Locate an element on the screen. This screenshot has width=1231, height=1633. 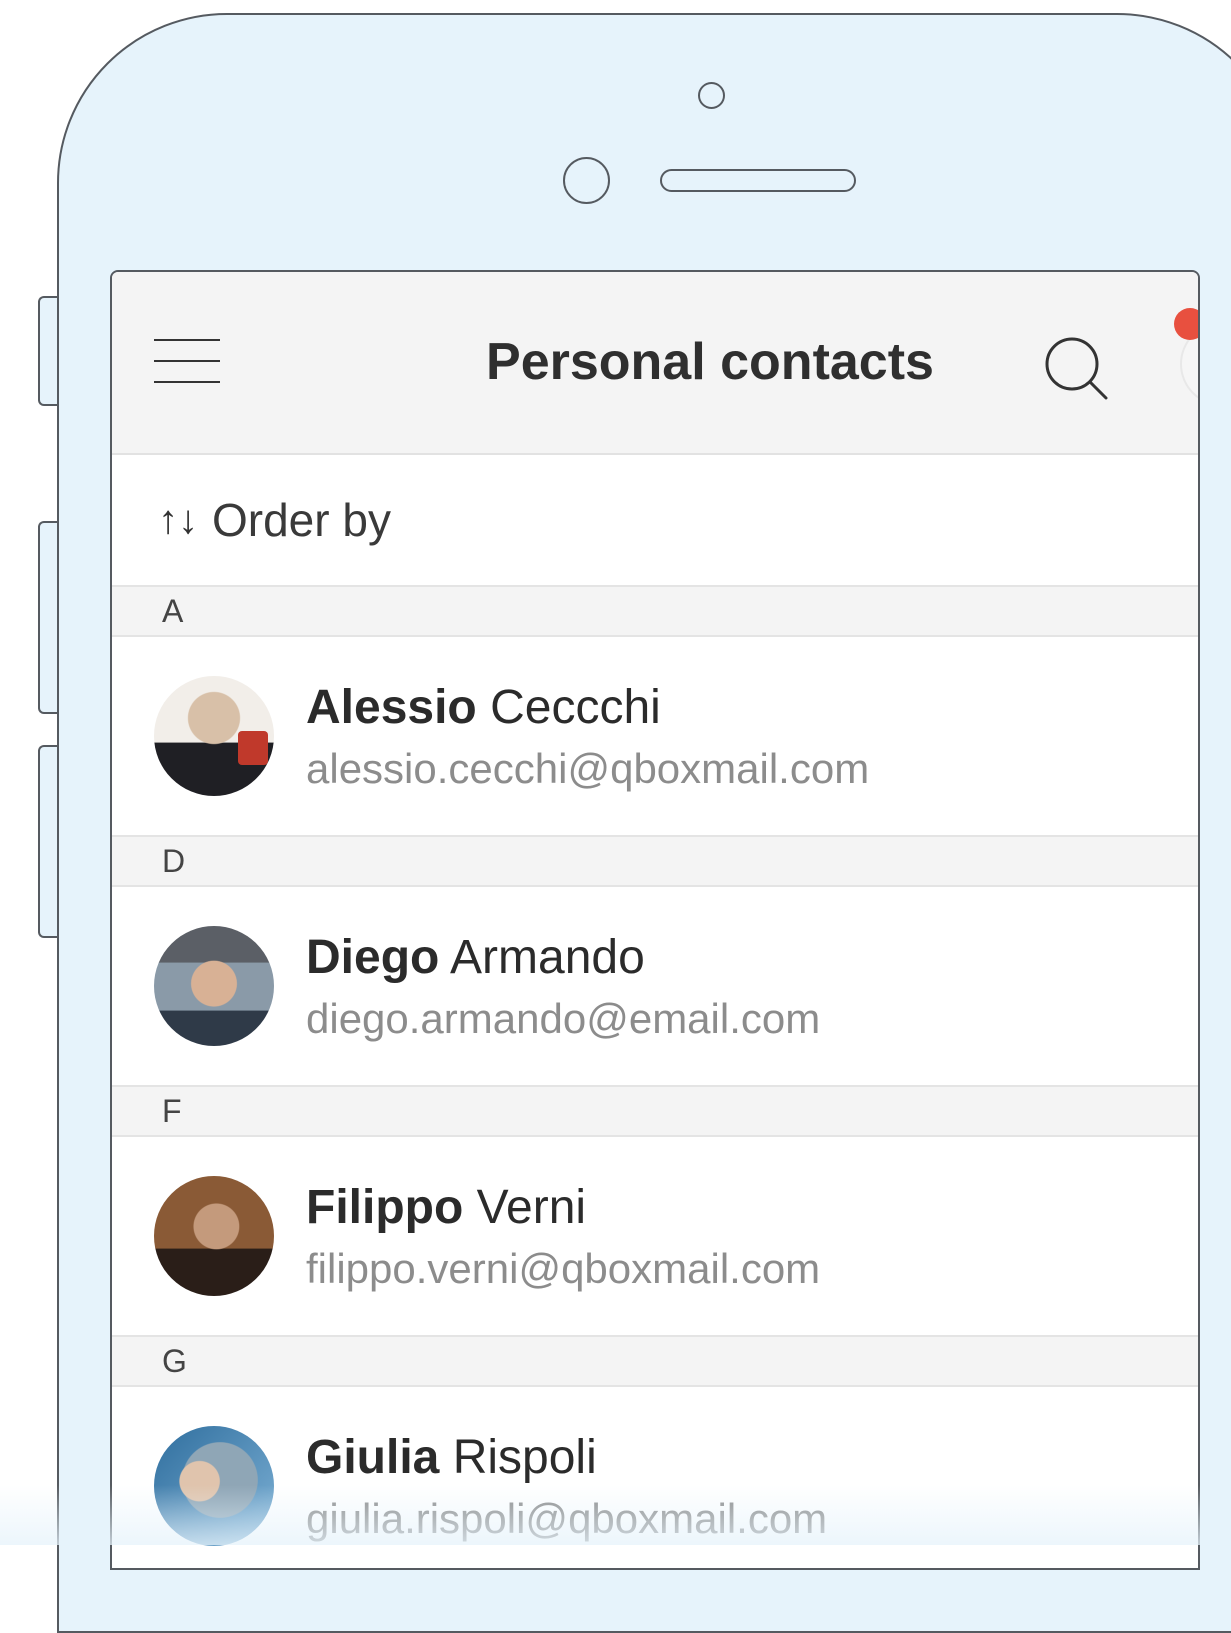
app-header: Personal contacts is located at coordinates (655, 363).